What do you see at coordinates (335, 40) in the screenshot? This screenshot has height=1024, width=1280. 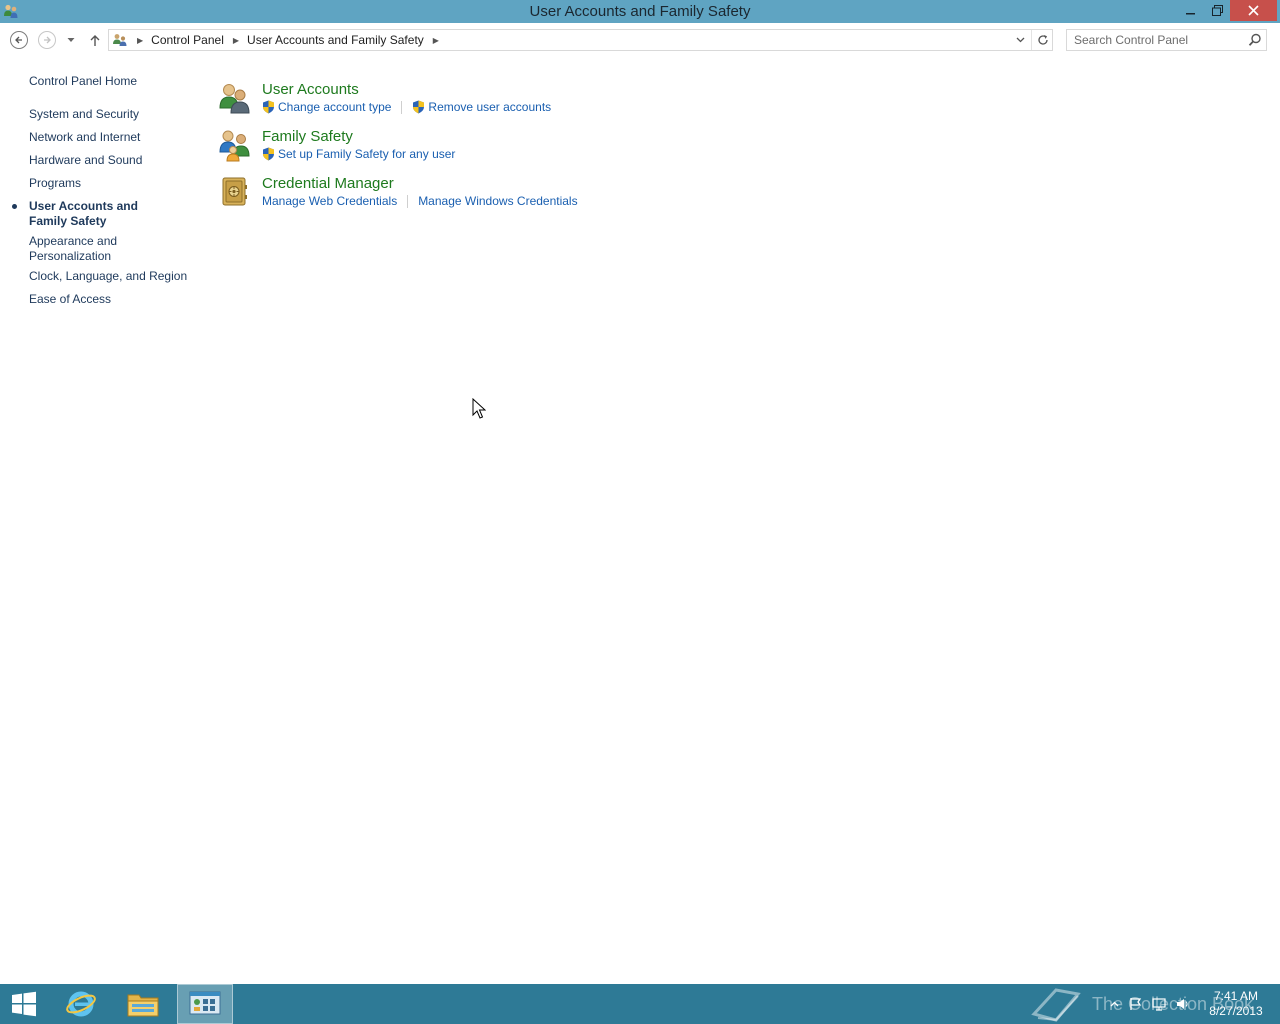 I see `breadcrumb-user-accounts: User Accounts and Family Safety` at bounding box center [335, 40].